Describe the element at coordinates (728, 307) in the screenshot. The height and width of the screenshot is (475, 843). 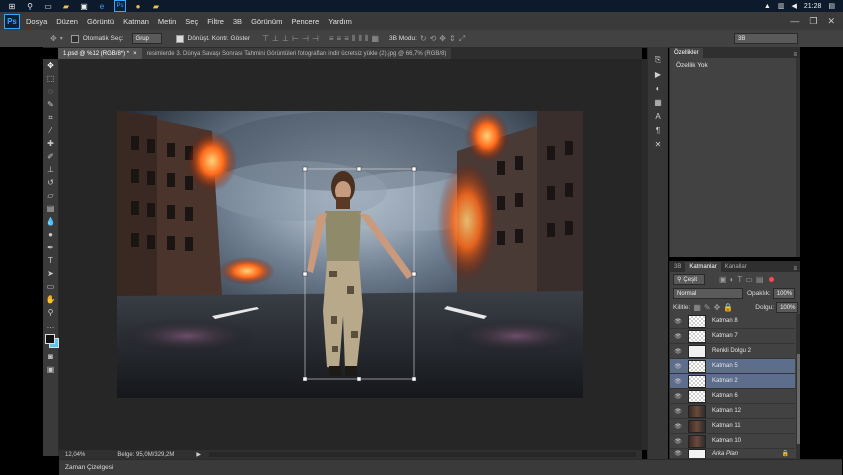
I see `lock-all-icon: 🔒` at that location.